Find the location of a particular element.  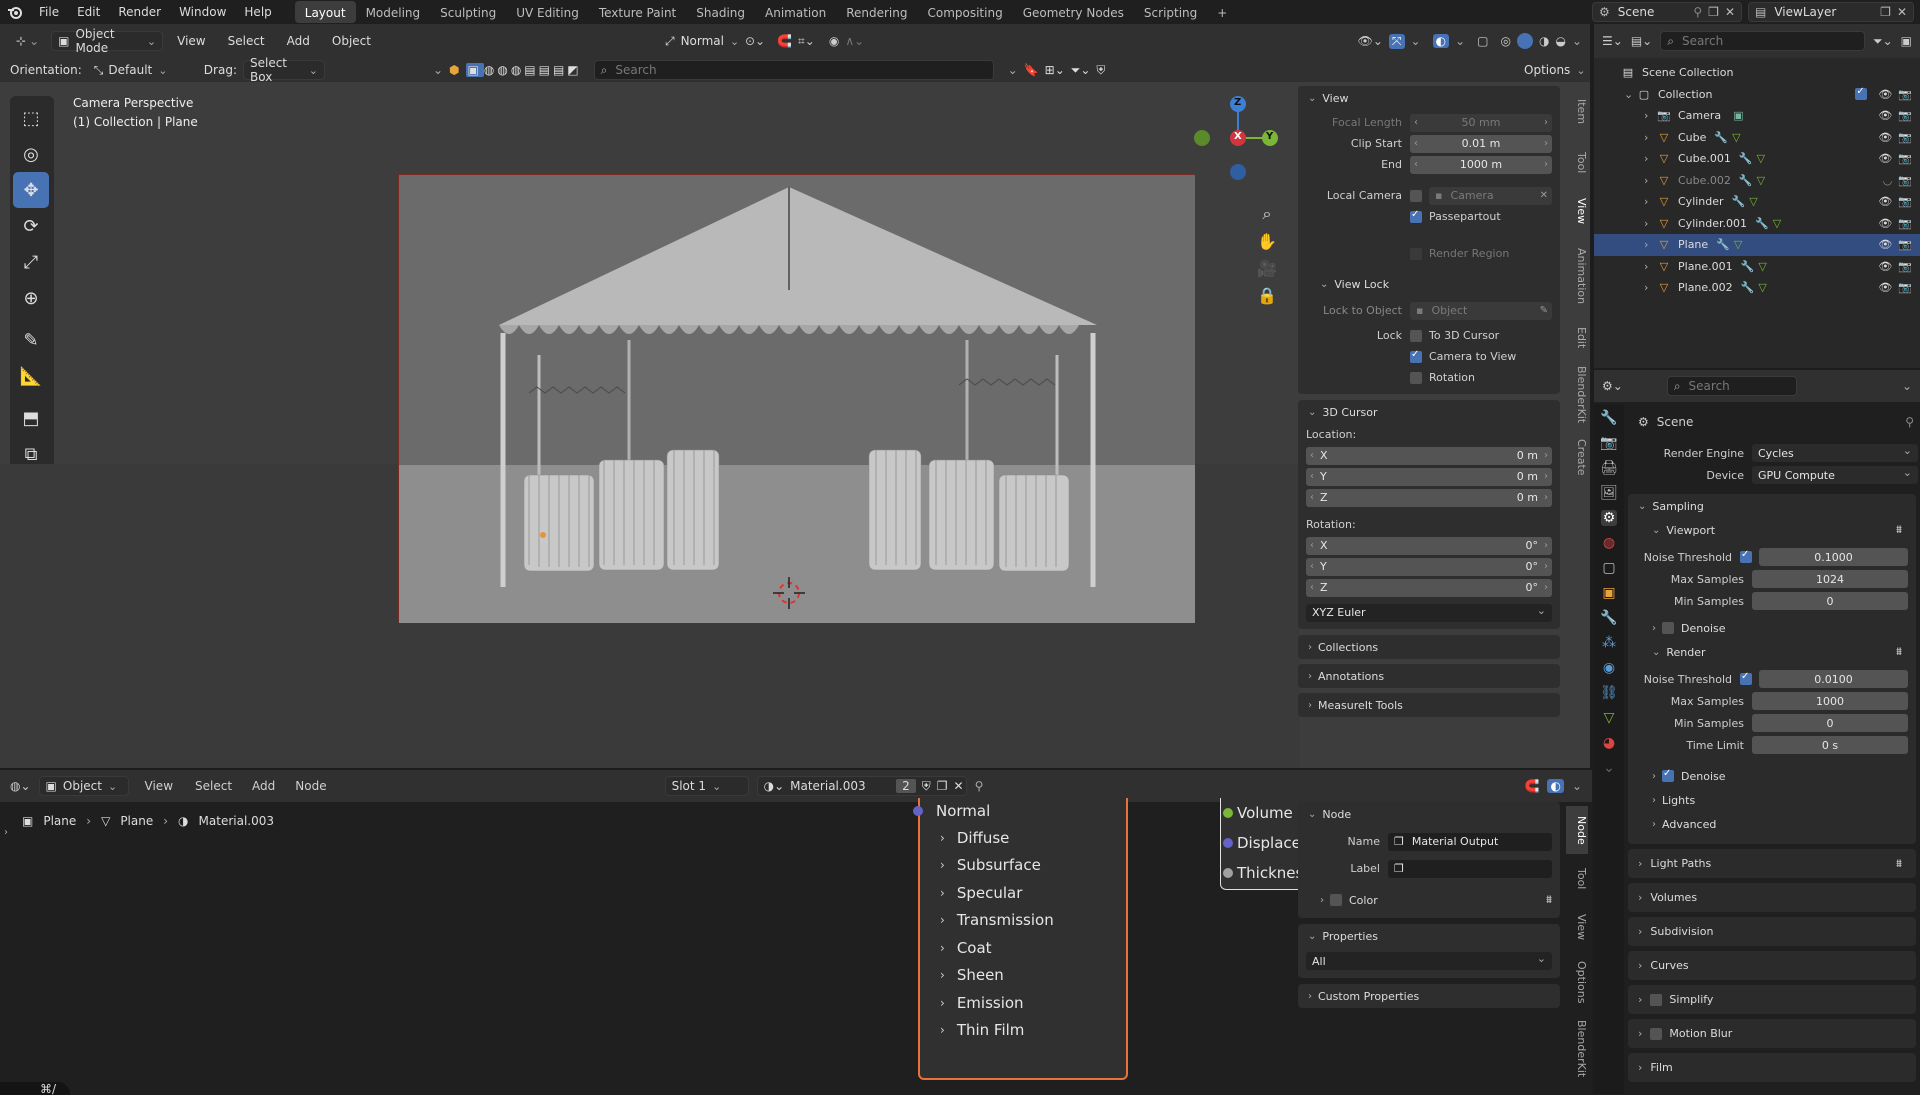

collapse-arrow-icon: › is located at coordinates (6, 832).